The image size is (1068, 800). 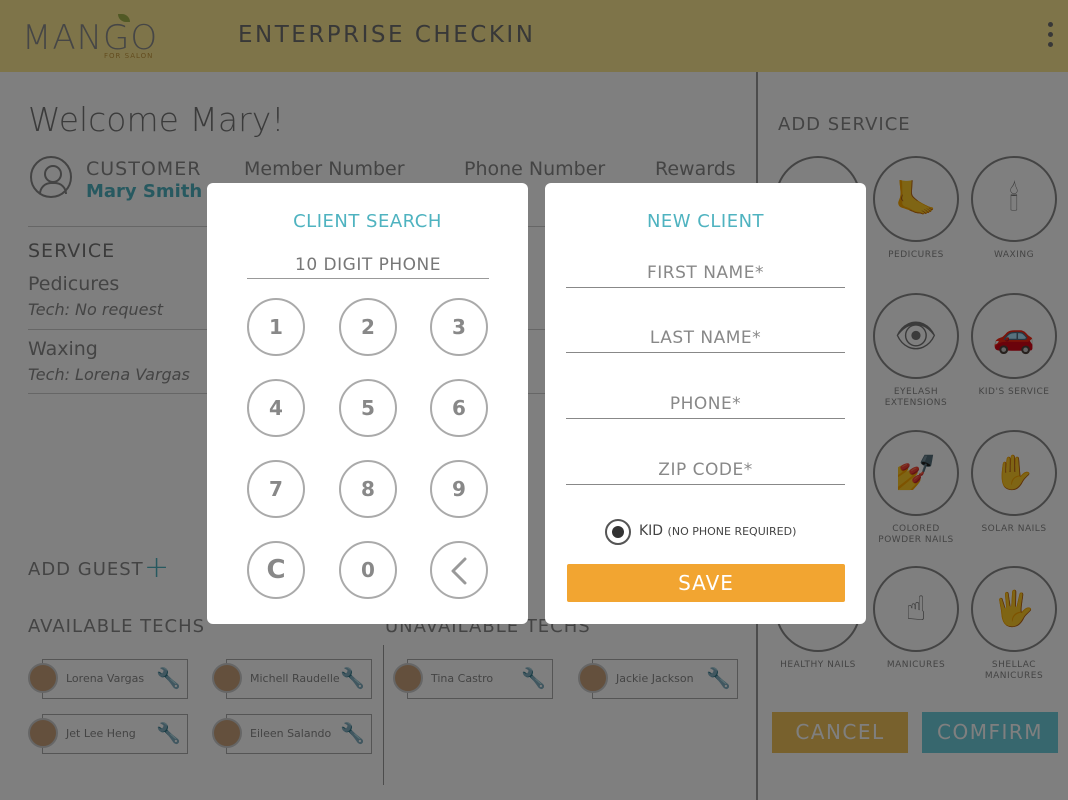 I want to click on keypad-3-button: 3, so click(x=459, y=327).